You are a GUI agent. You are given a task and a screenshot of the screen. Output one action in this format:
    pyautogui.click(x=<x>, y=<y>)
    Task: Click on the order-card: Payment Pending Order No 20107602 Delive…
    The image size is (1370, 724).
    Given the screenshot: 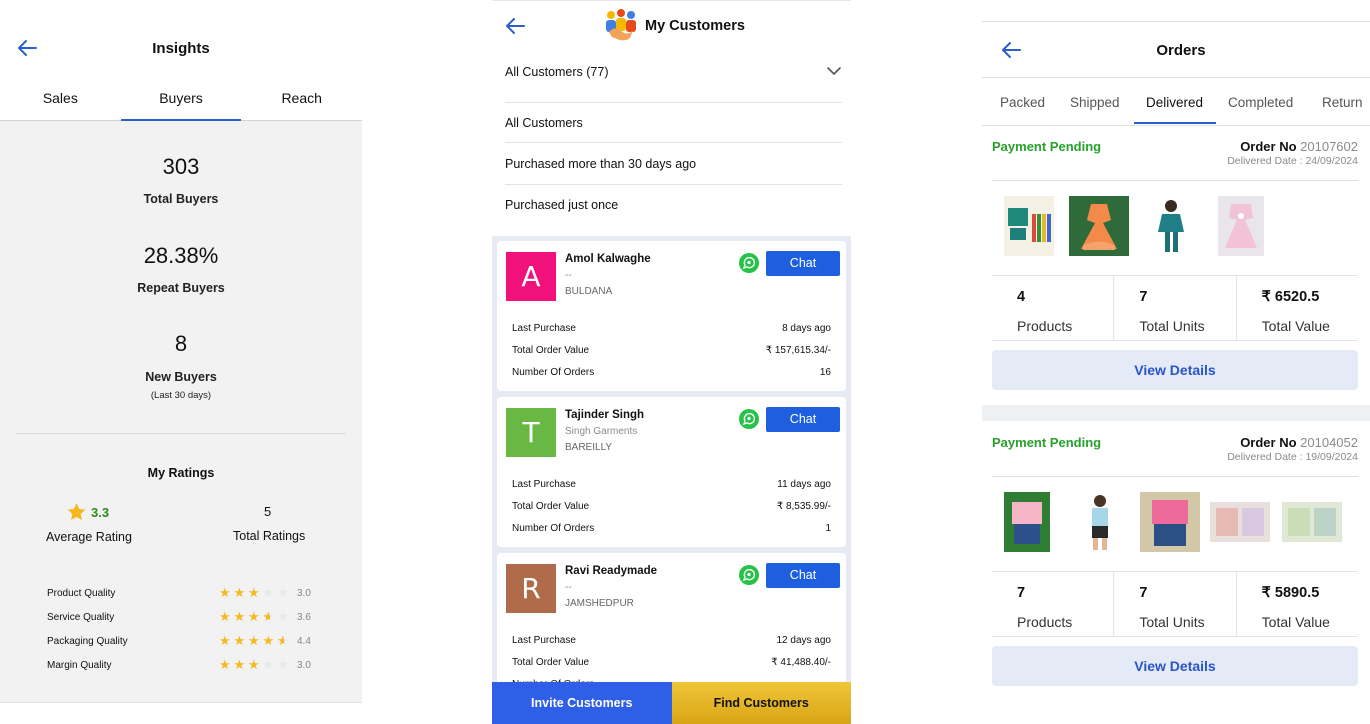 What is the action you would take?
    pyautogui.click(x=1176, y=268)
    